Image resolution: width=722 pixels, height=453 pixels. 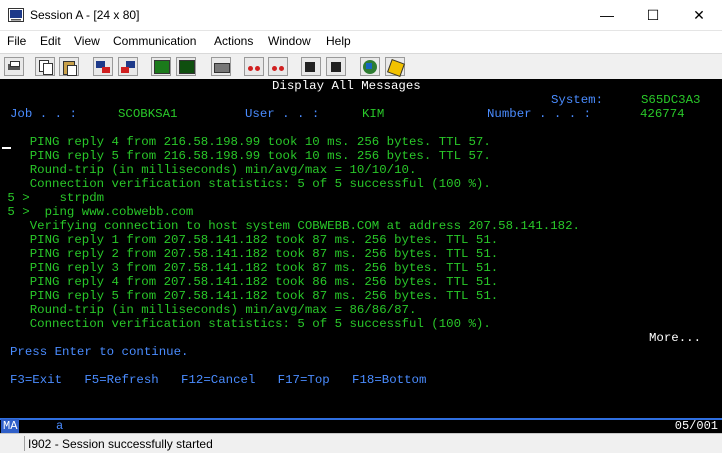 I want to click on press-enter-prompt: Press Enter to continue., so click(x=99, y=352).